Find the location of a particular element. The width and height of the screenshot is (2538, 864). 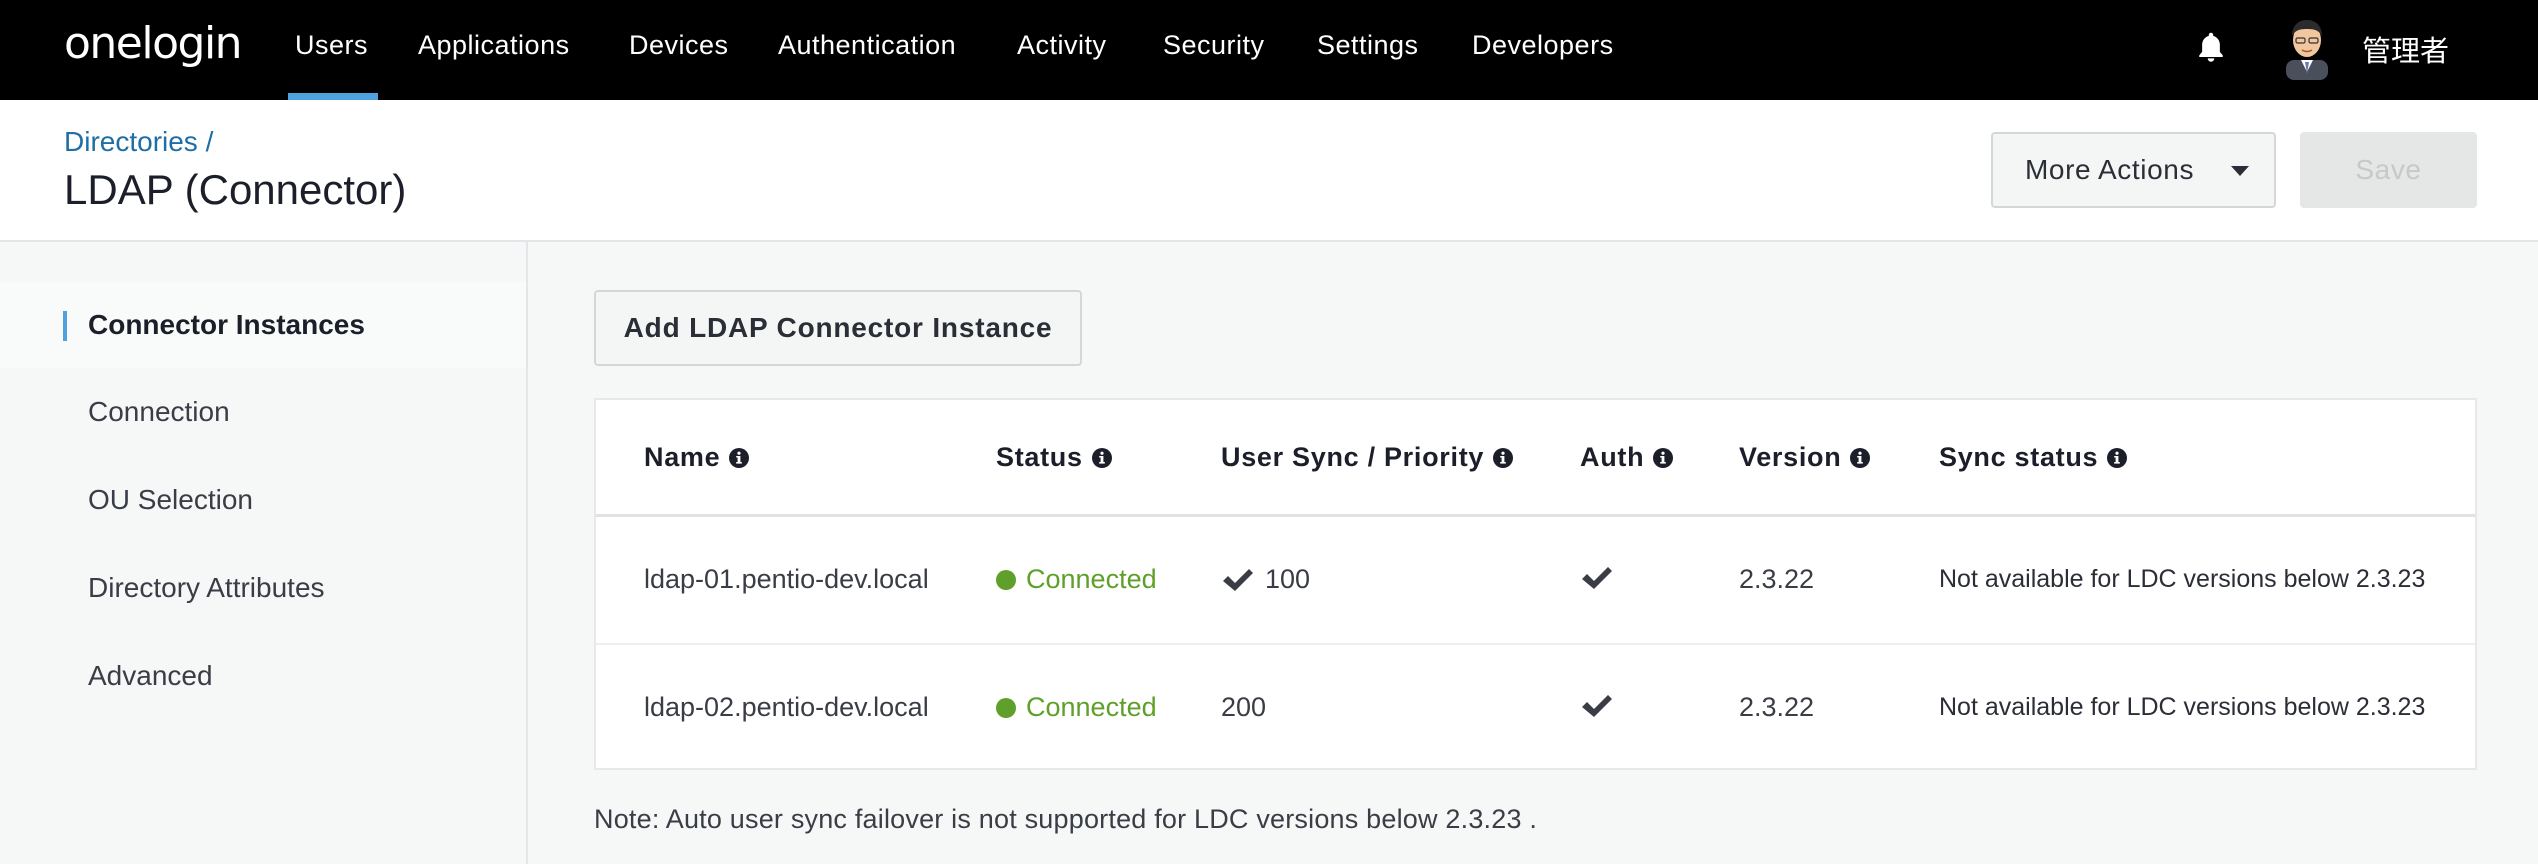

column-header-status: Status is located at coordinates (1054, 457).